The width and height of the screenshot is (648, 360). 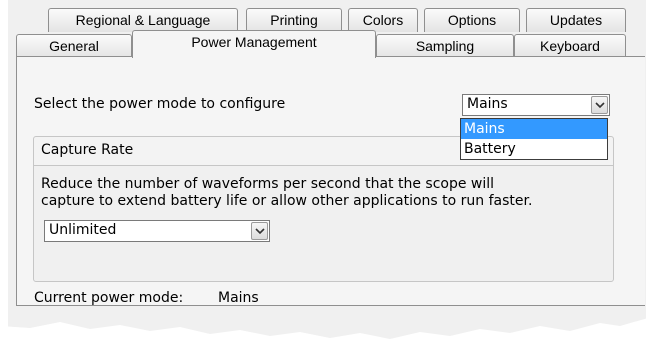 I want to click on power-mode-prompt: Select the power mode to configure, so click(x=160, y=104).